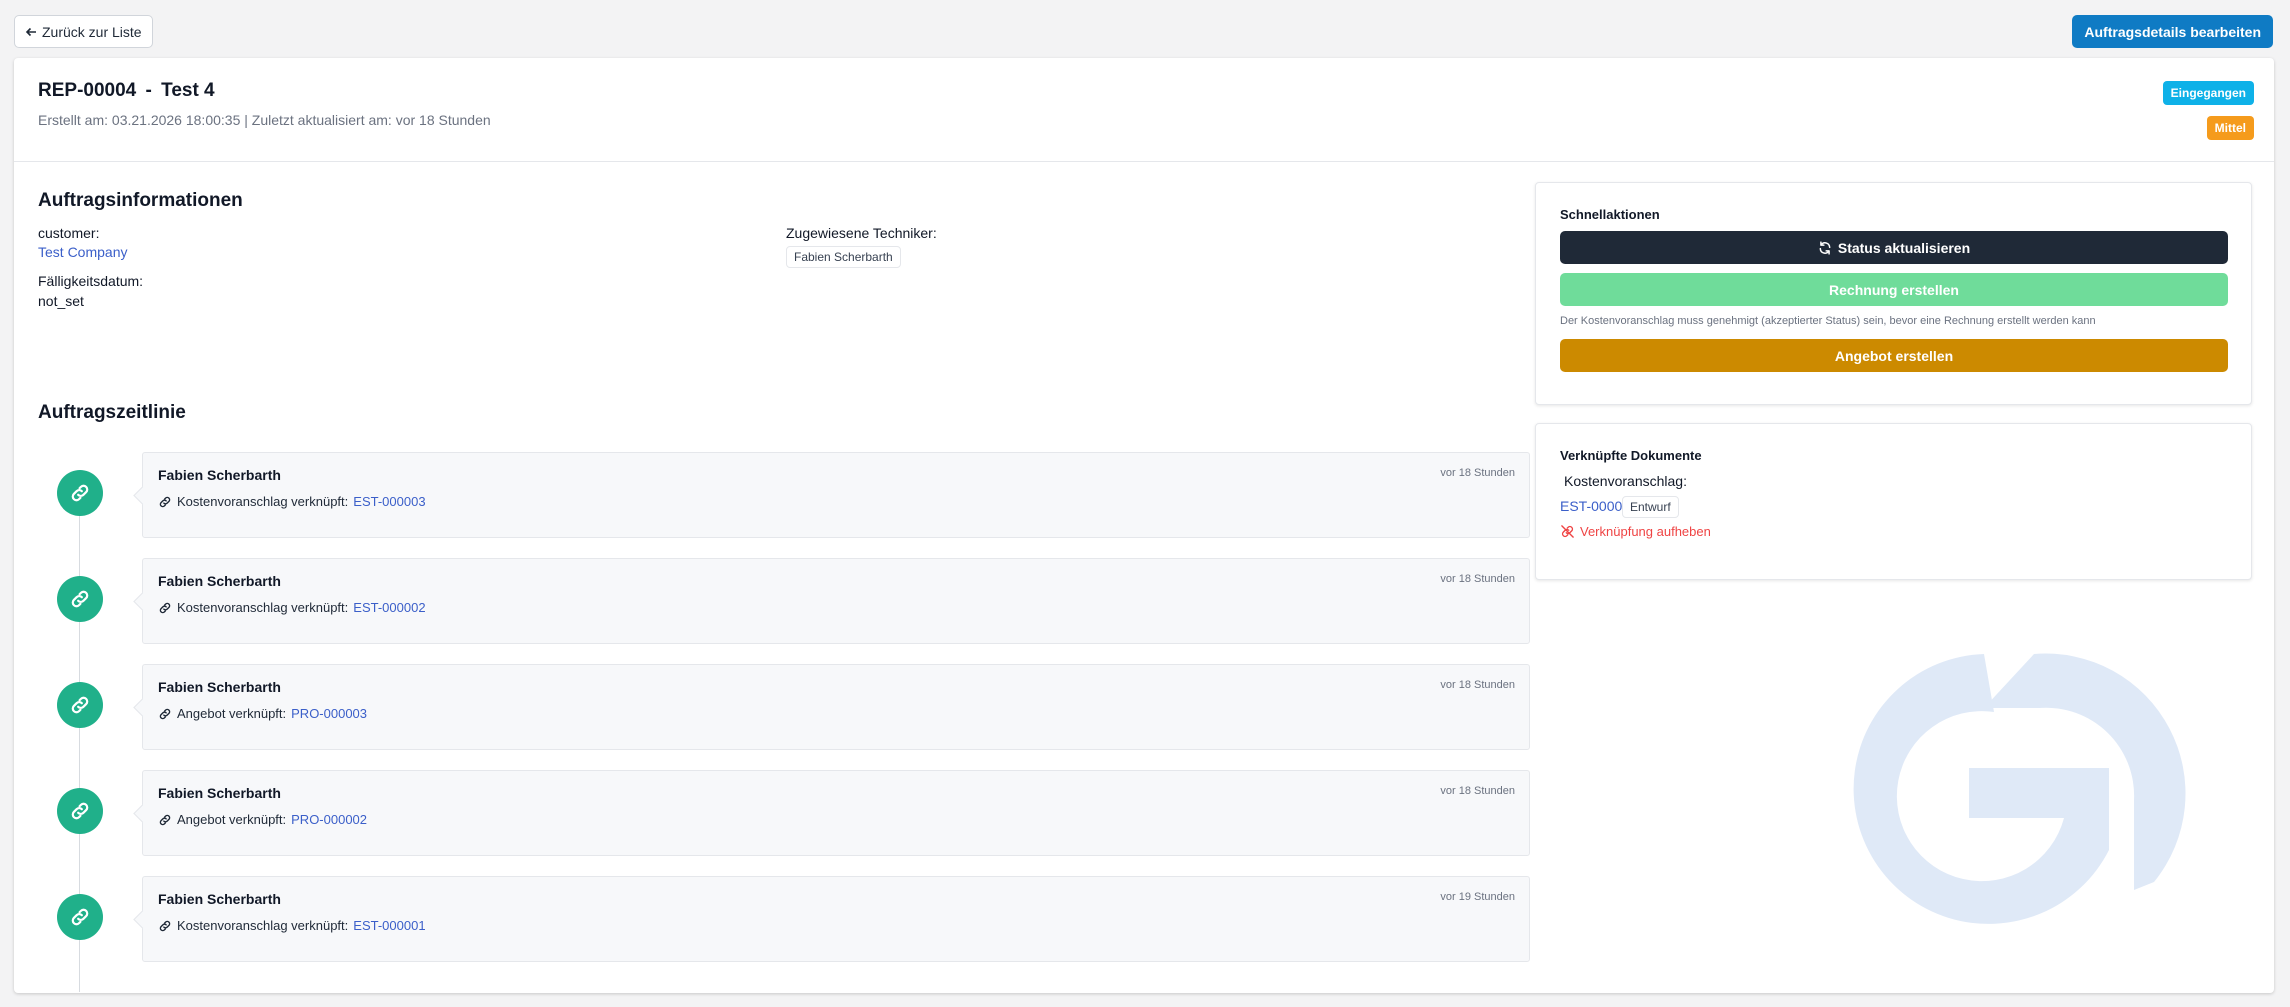  Describe the element at coordinates (2172, 31) in the screenshot. I see `edit-order-details-button: Auftragsdetails bearbeiten` at that location.